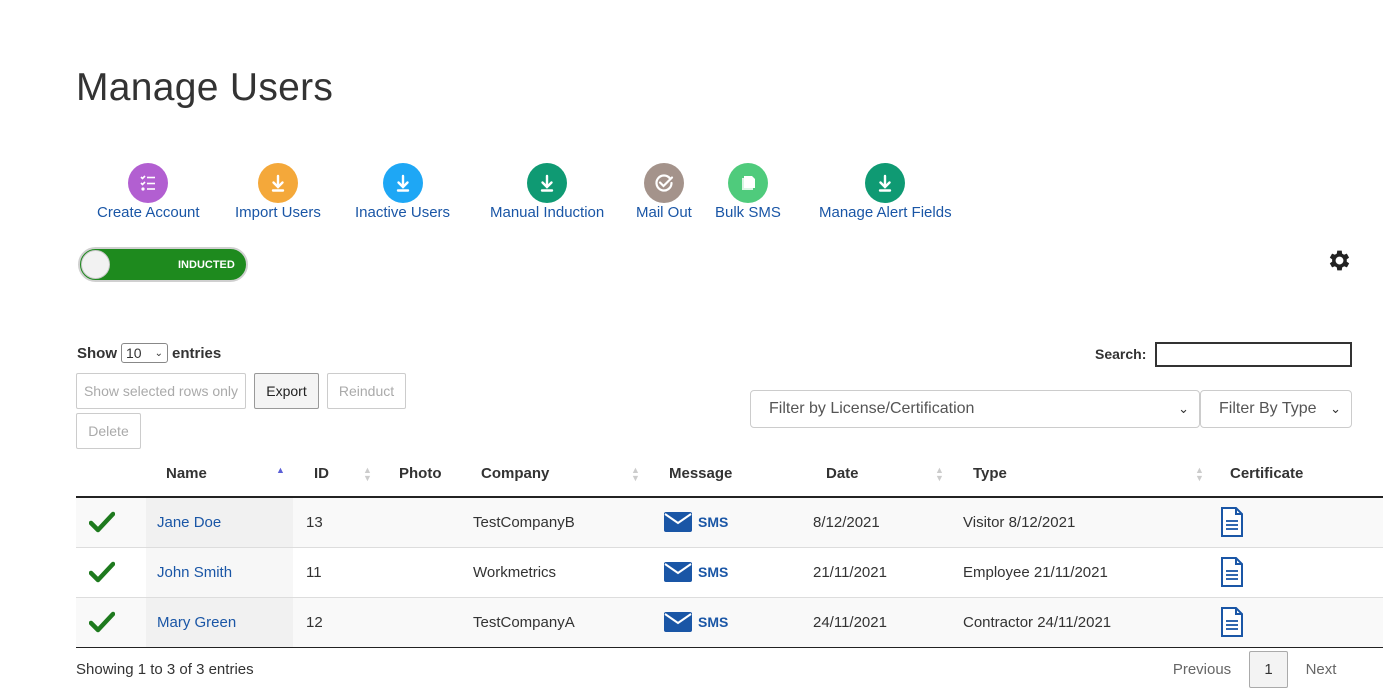 Image resolution: width=1400 pixels, height=700 pixels. I want to click on reinduct-button: Reinduct, so click(366, 391).